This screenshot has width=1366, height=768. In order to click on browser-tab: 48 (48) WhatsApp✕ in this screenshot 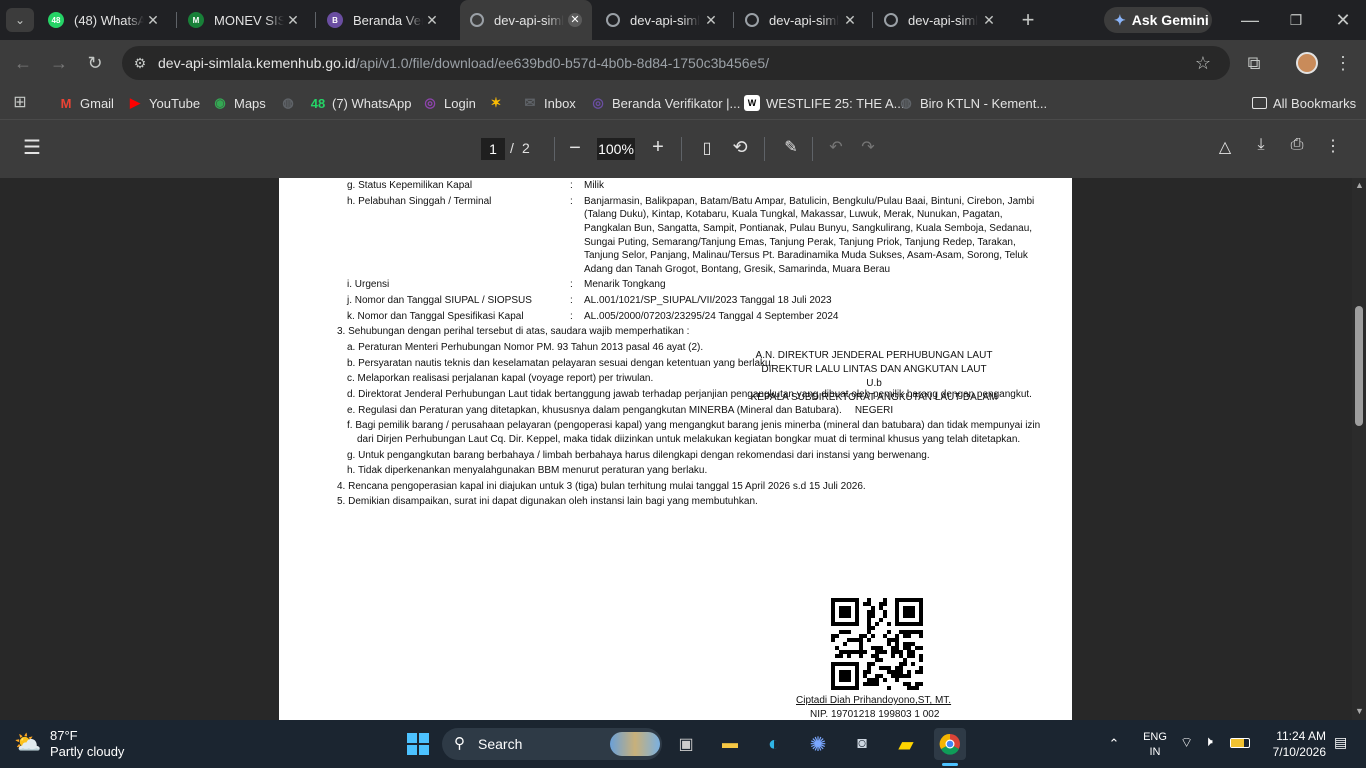, I will do `click(104, 20)`.